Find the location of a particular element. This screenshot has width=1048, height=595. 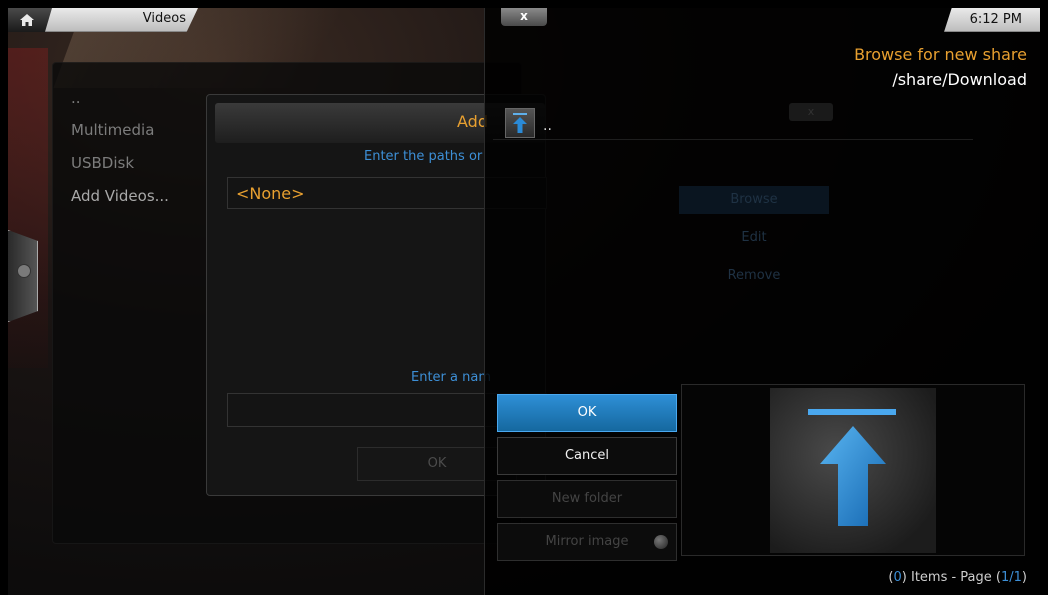

mirror-image-label: Mirror image is located at coordinates (587, 541).